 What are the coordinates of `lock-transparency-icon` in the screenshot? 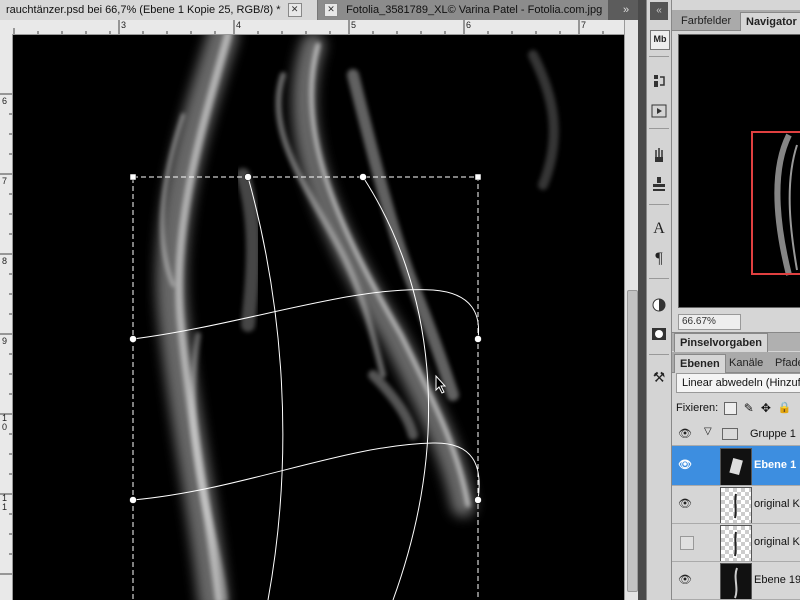 It's located at (731, 408).